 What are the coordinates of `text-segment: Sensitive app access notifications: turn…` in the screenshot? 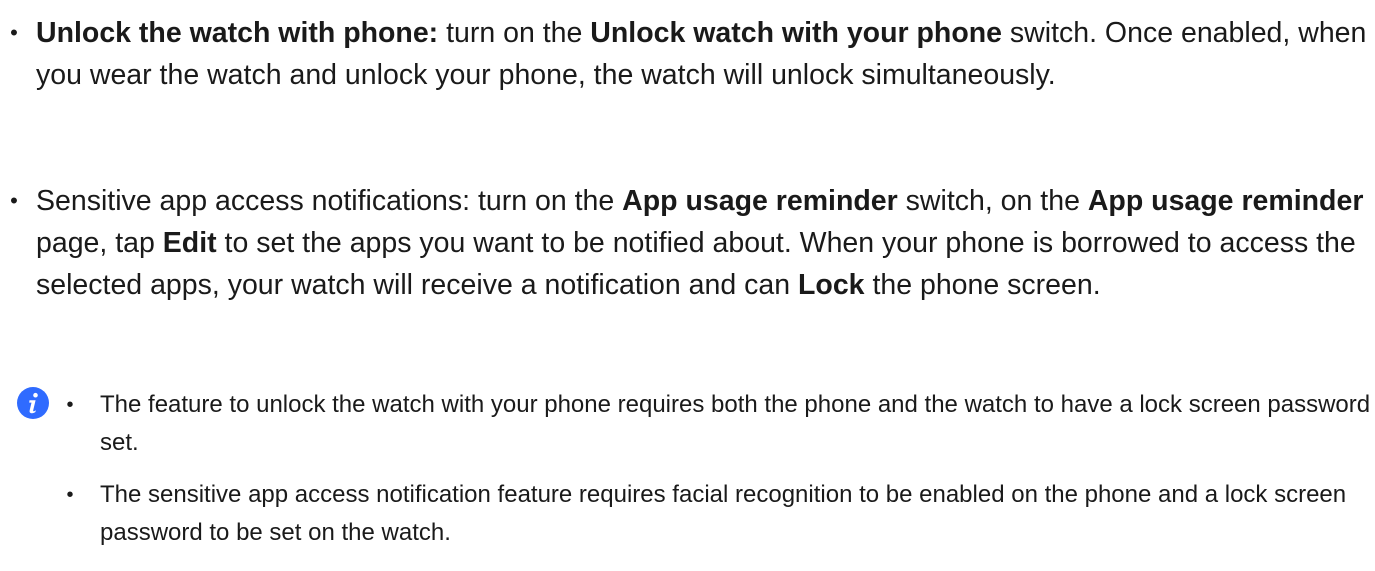 It's located at (329, 201).